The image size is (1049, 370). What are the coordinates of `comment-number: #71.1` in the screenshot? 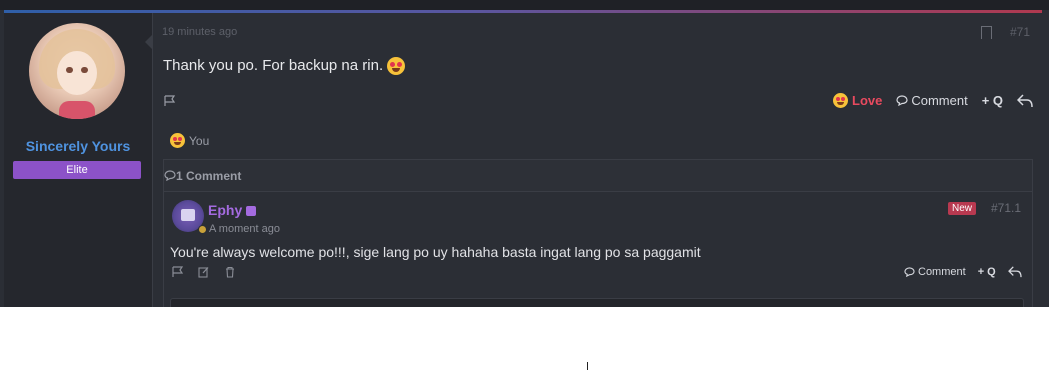 It's located at (1006, 208).